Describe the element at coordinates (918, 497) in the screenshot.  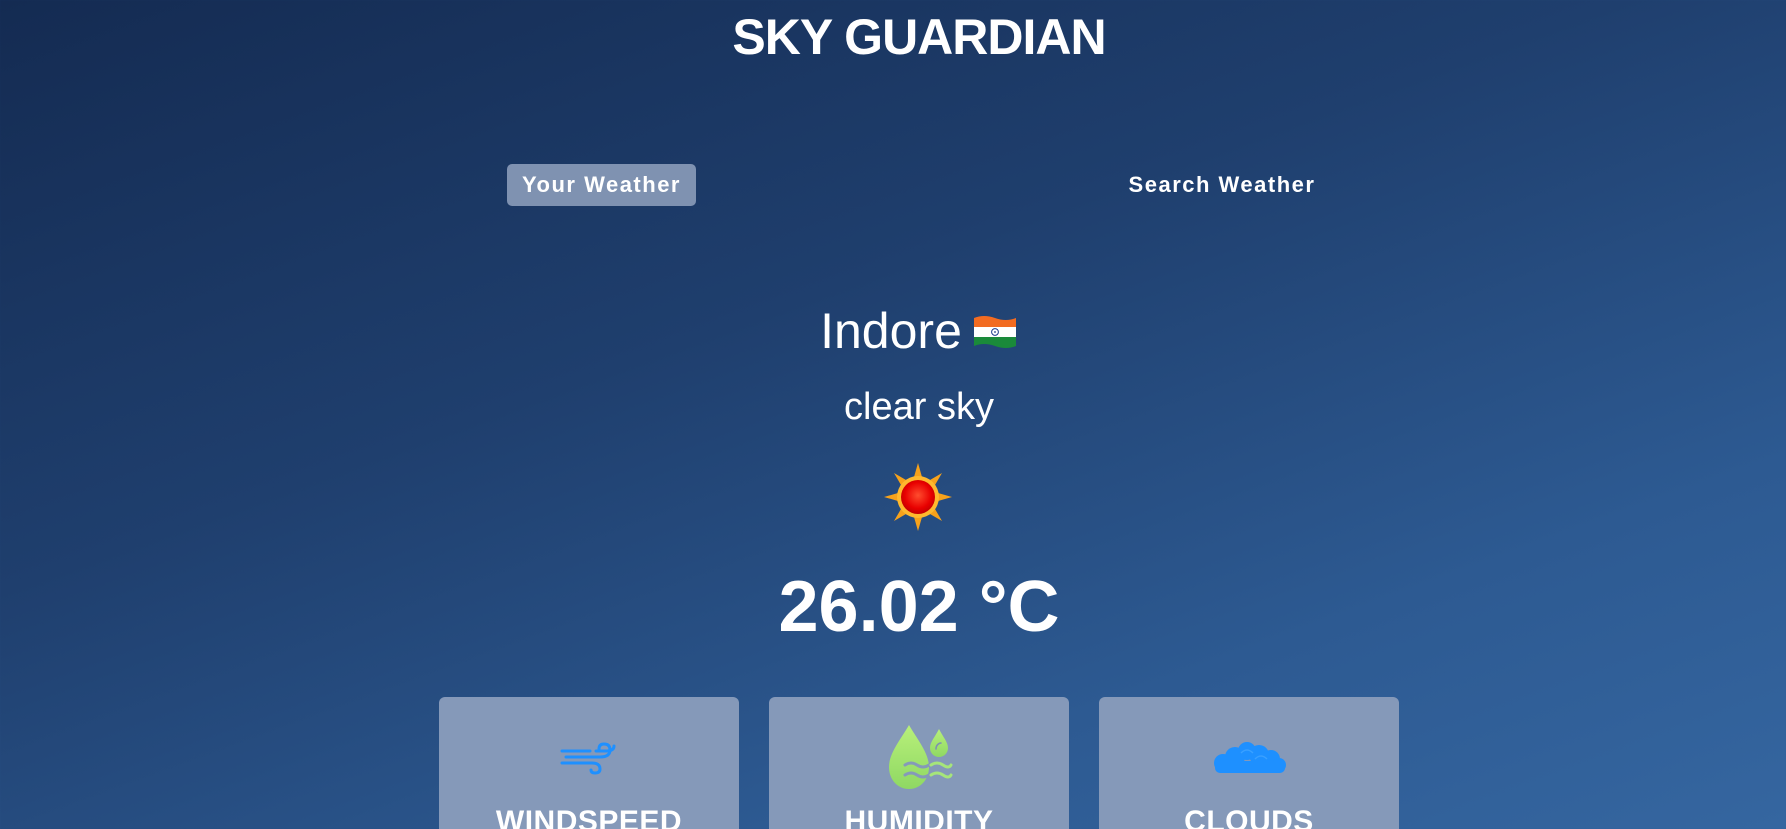
I see `sun-icon` at that location.